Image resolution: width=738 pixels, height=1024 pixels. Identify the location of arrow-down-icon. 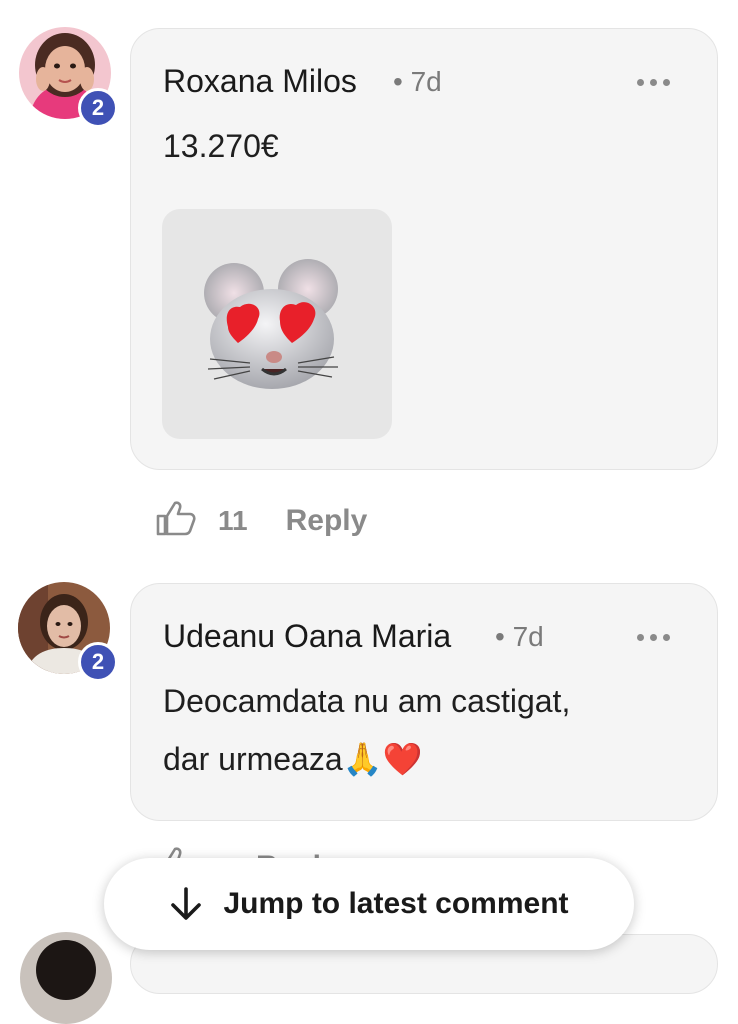
(186, 903).